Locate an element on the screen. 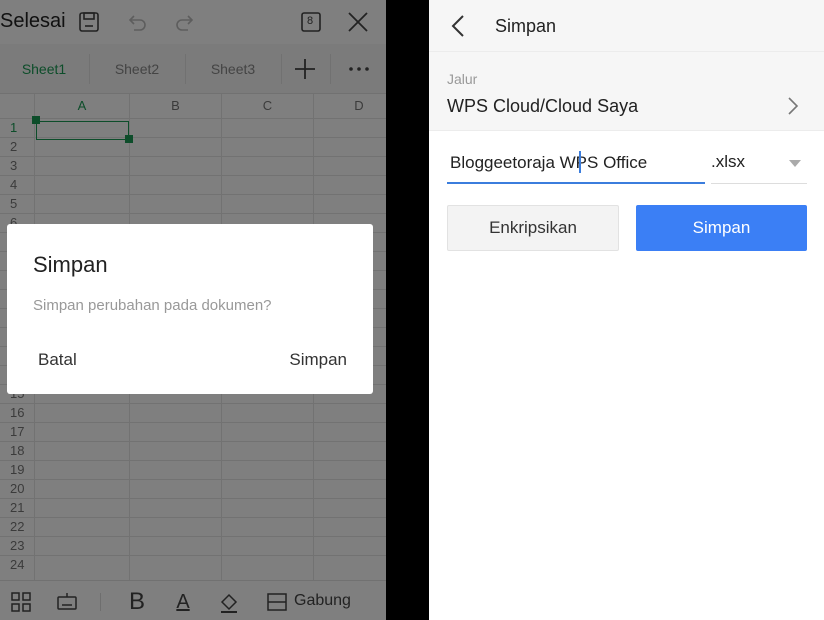  dropdown-arrow-icon is located at coordinates (795, 163).